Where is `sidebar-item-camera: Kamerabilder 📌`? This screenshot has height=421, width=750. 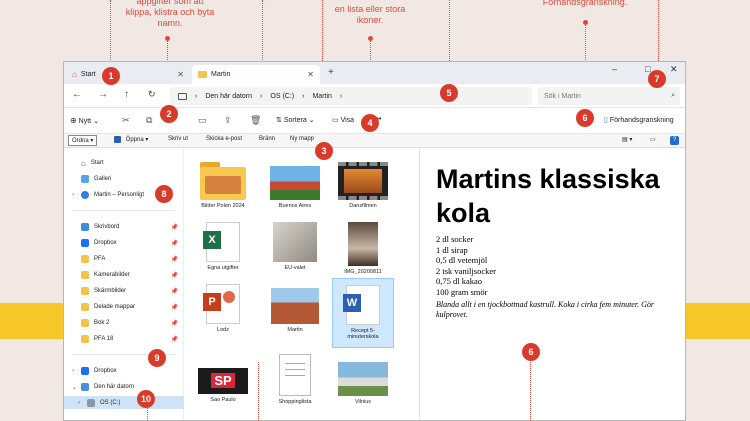
sidebar-item-camera: Kamerabilder 📌 is located at coordinates (128, 275).